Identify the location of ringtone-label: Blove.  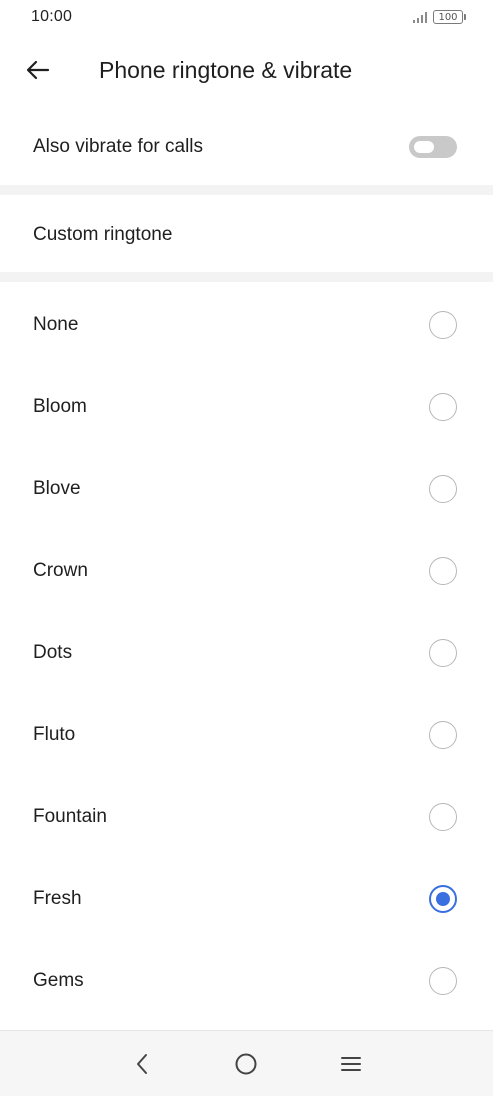
(57, 488).